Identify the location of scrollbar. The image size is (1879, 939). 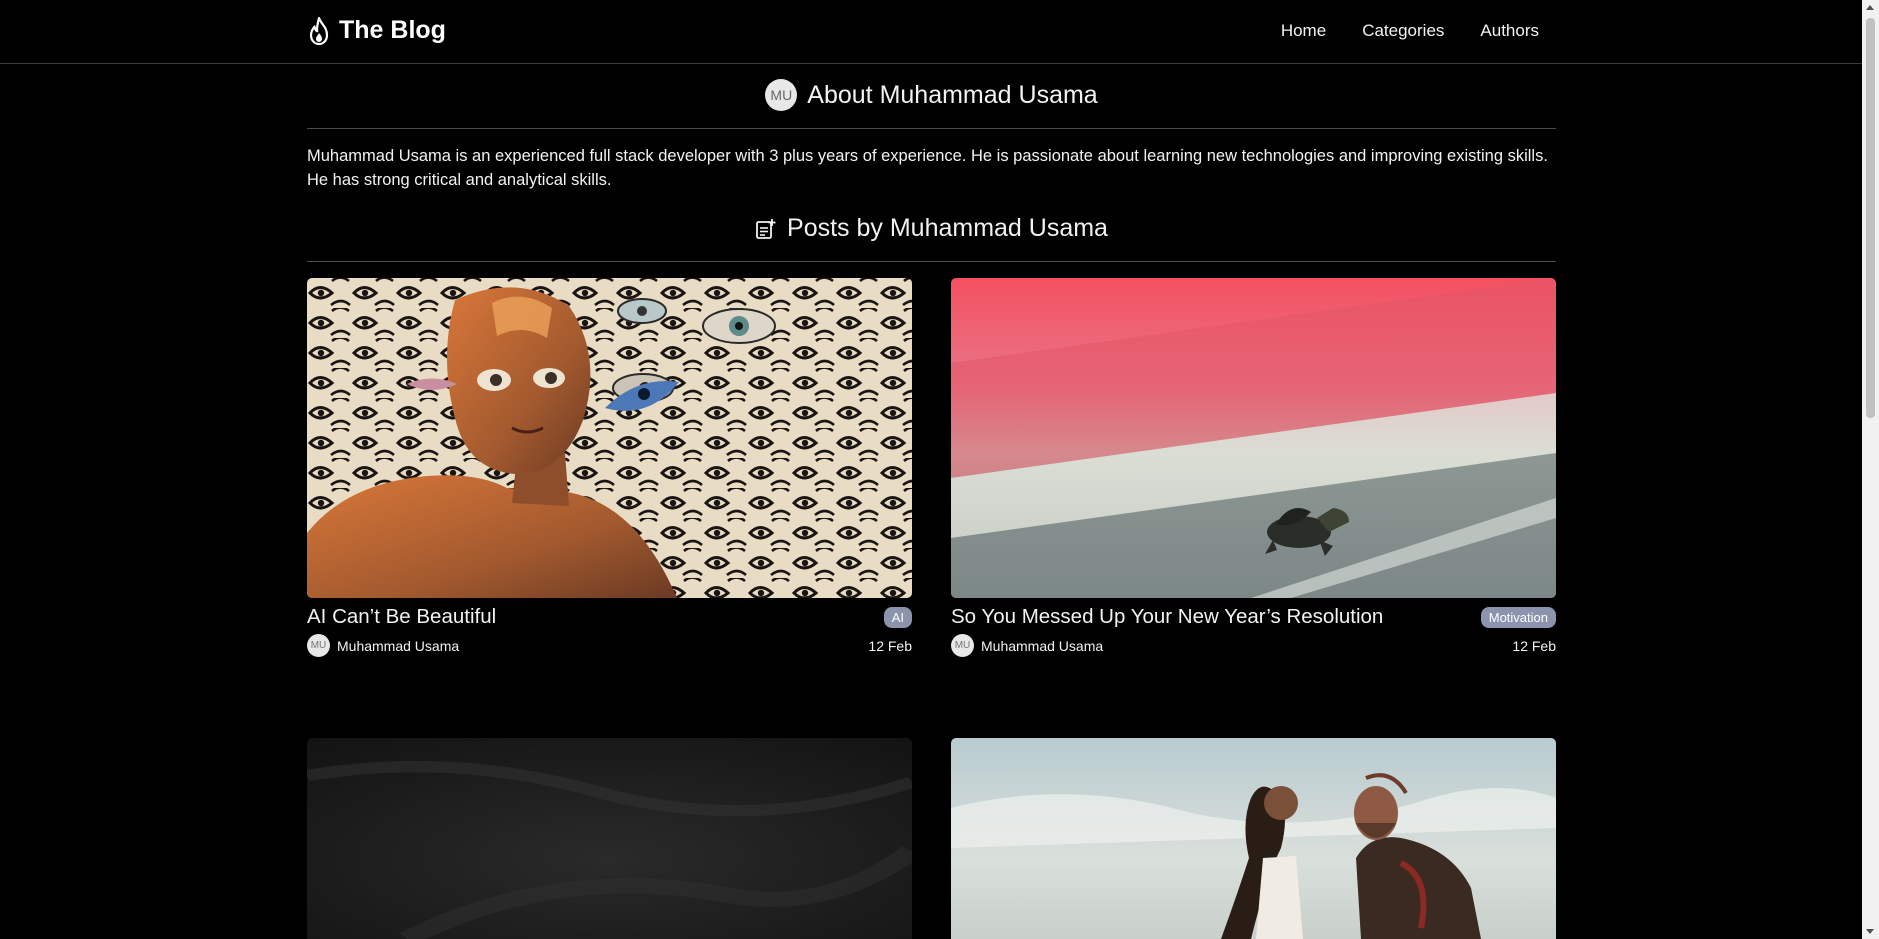
(1870, 469).